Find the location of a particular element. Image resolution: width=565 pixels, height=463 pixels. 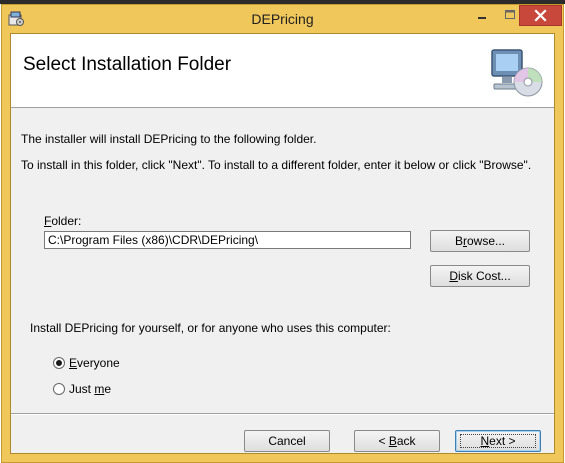

cancel-button: Cancel is located at coordinates (287, 441).